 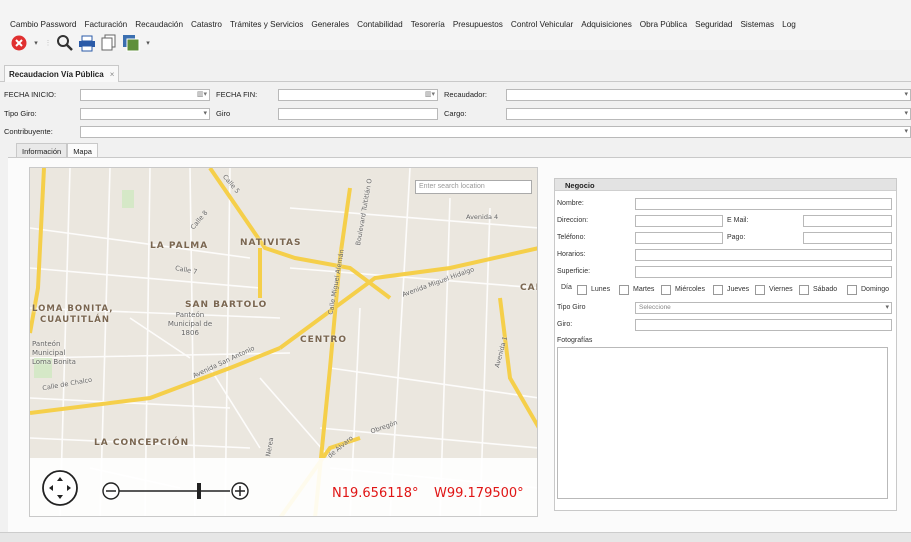 What do you see at coordinates (358, 95) in the screenshot?
I see `fecha-fin-field: ▥▾` at bounding box center [358, 95].